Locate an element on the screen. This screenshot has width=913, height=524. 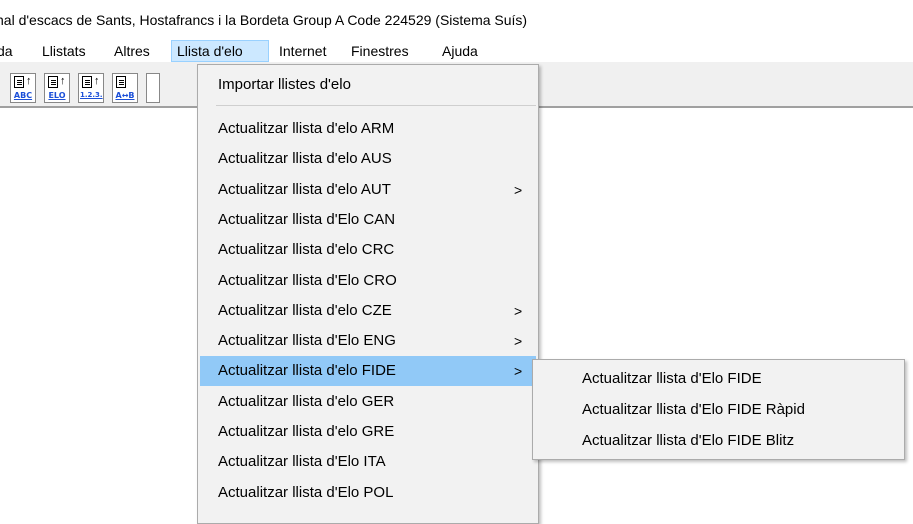
menu-item-label: Actualitzar llista d'elo AUS is located at coordinates (305, 159).